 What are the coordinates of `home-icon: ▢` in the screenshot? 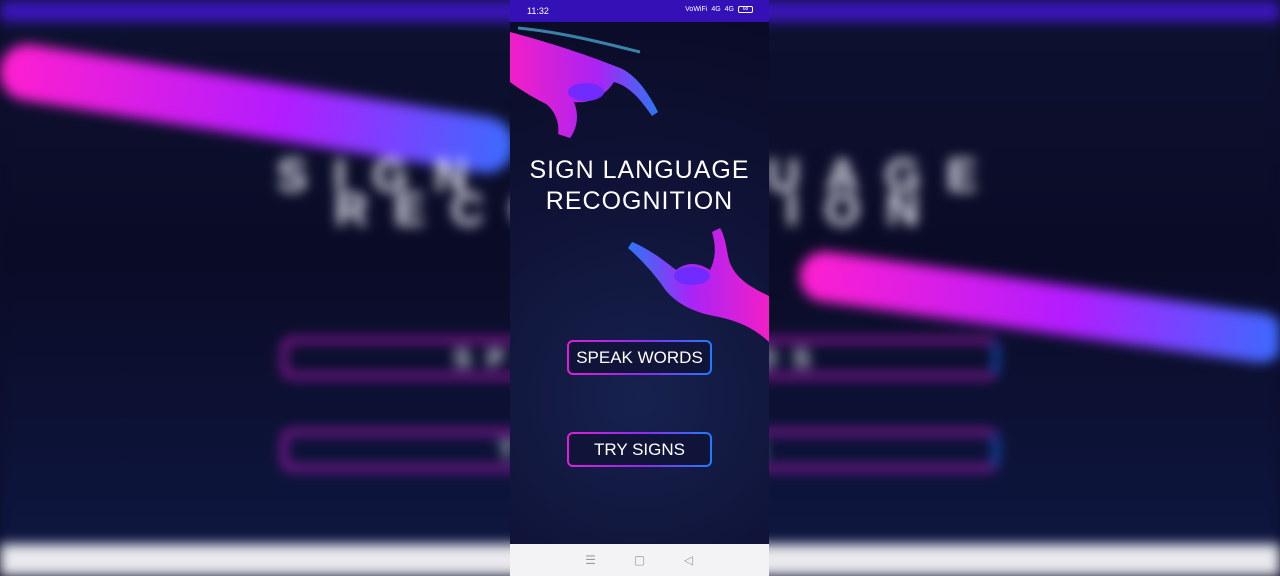 It's located at (640, 560).